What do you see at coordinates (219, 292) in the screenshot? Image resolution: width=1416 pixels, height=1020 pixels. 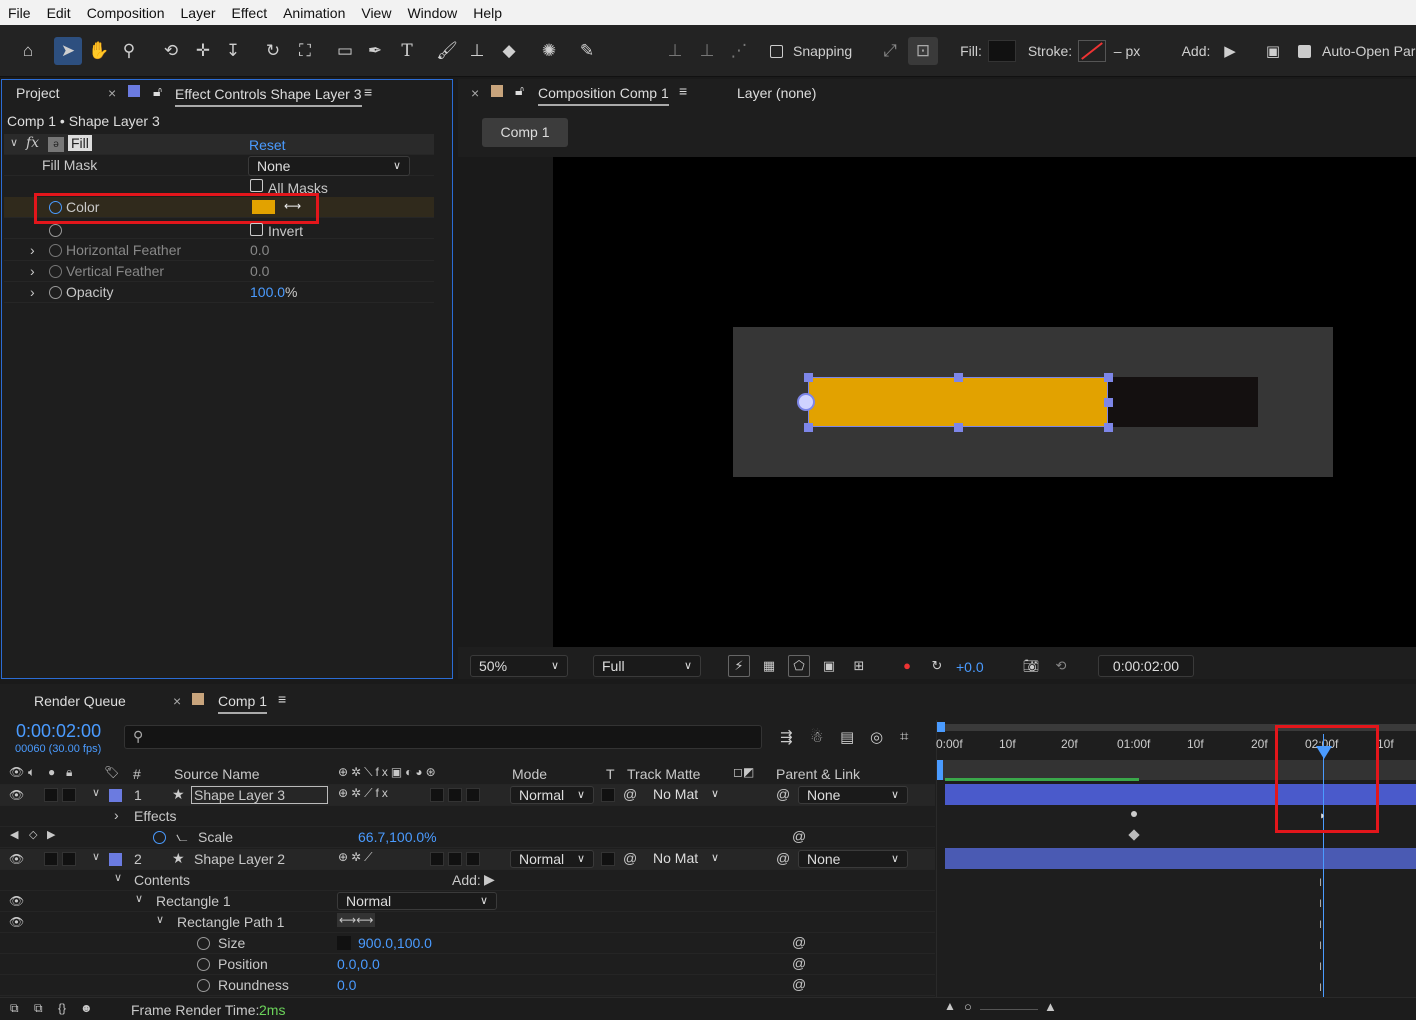 I see `opacity-row: › Opacity 100.0%` at bounding box center [219, 292].